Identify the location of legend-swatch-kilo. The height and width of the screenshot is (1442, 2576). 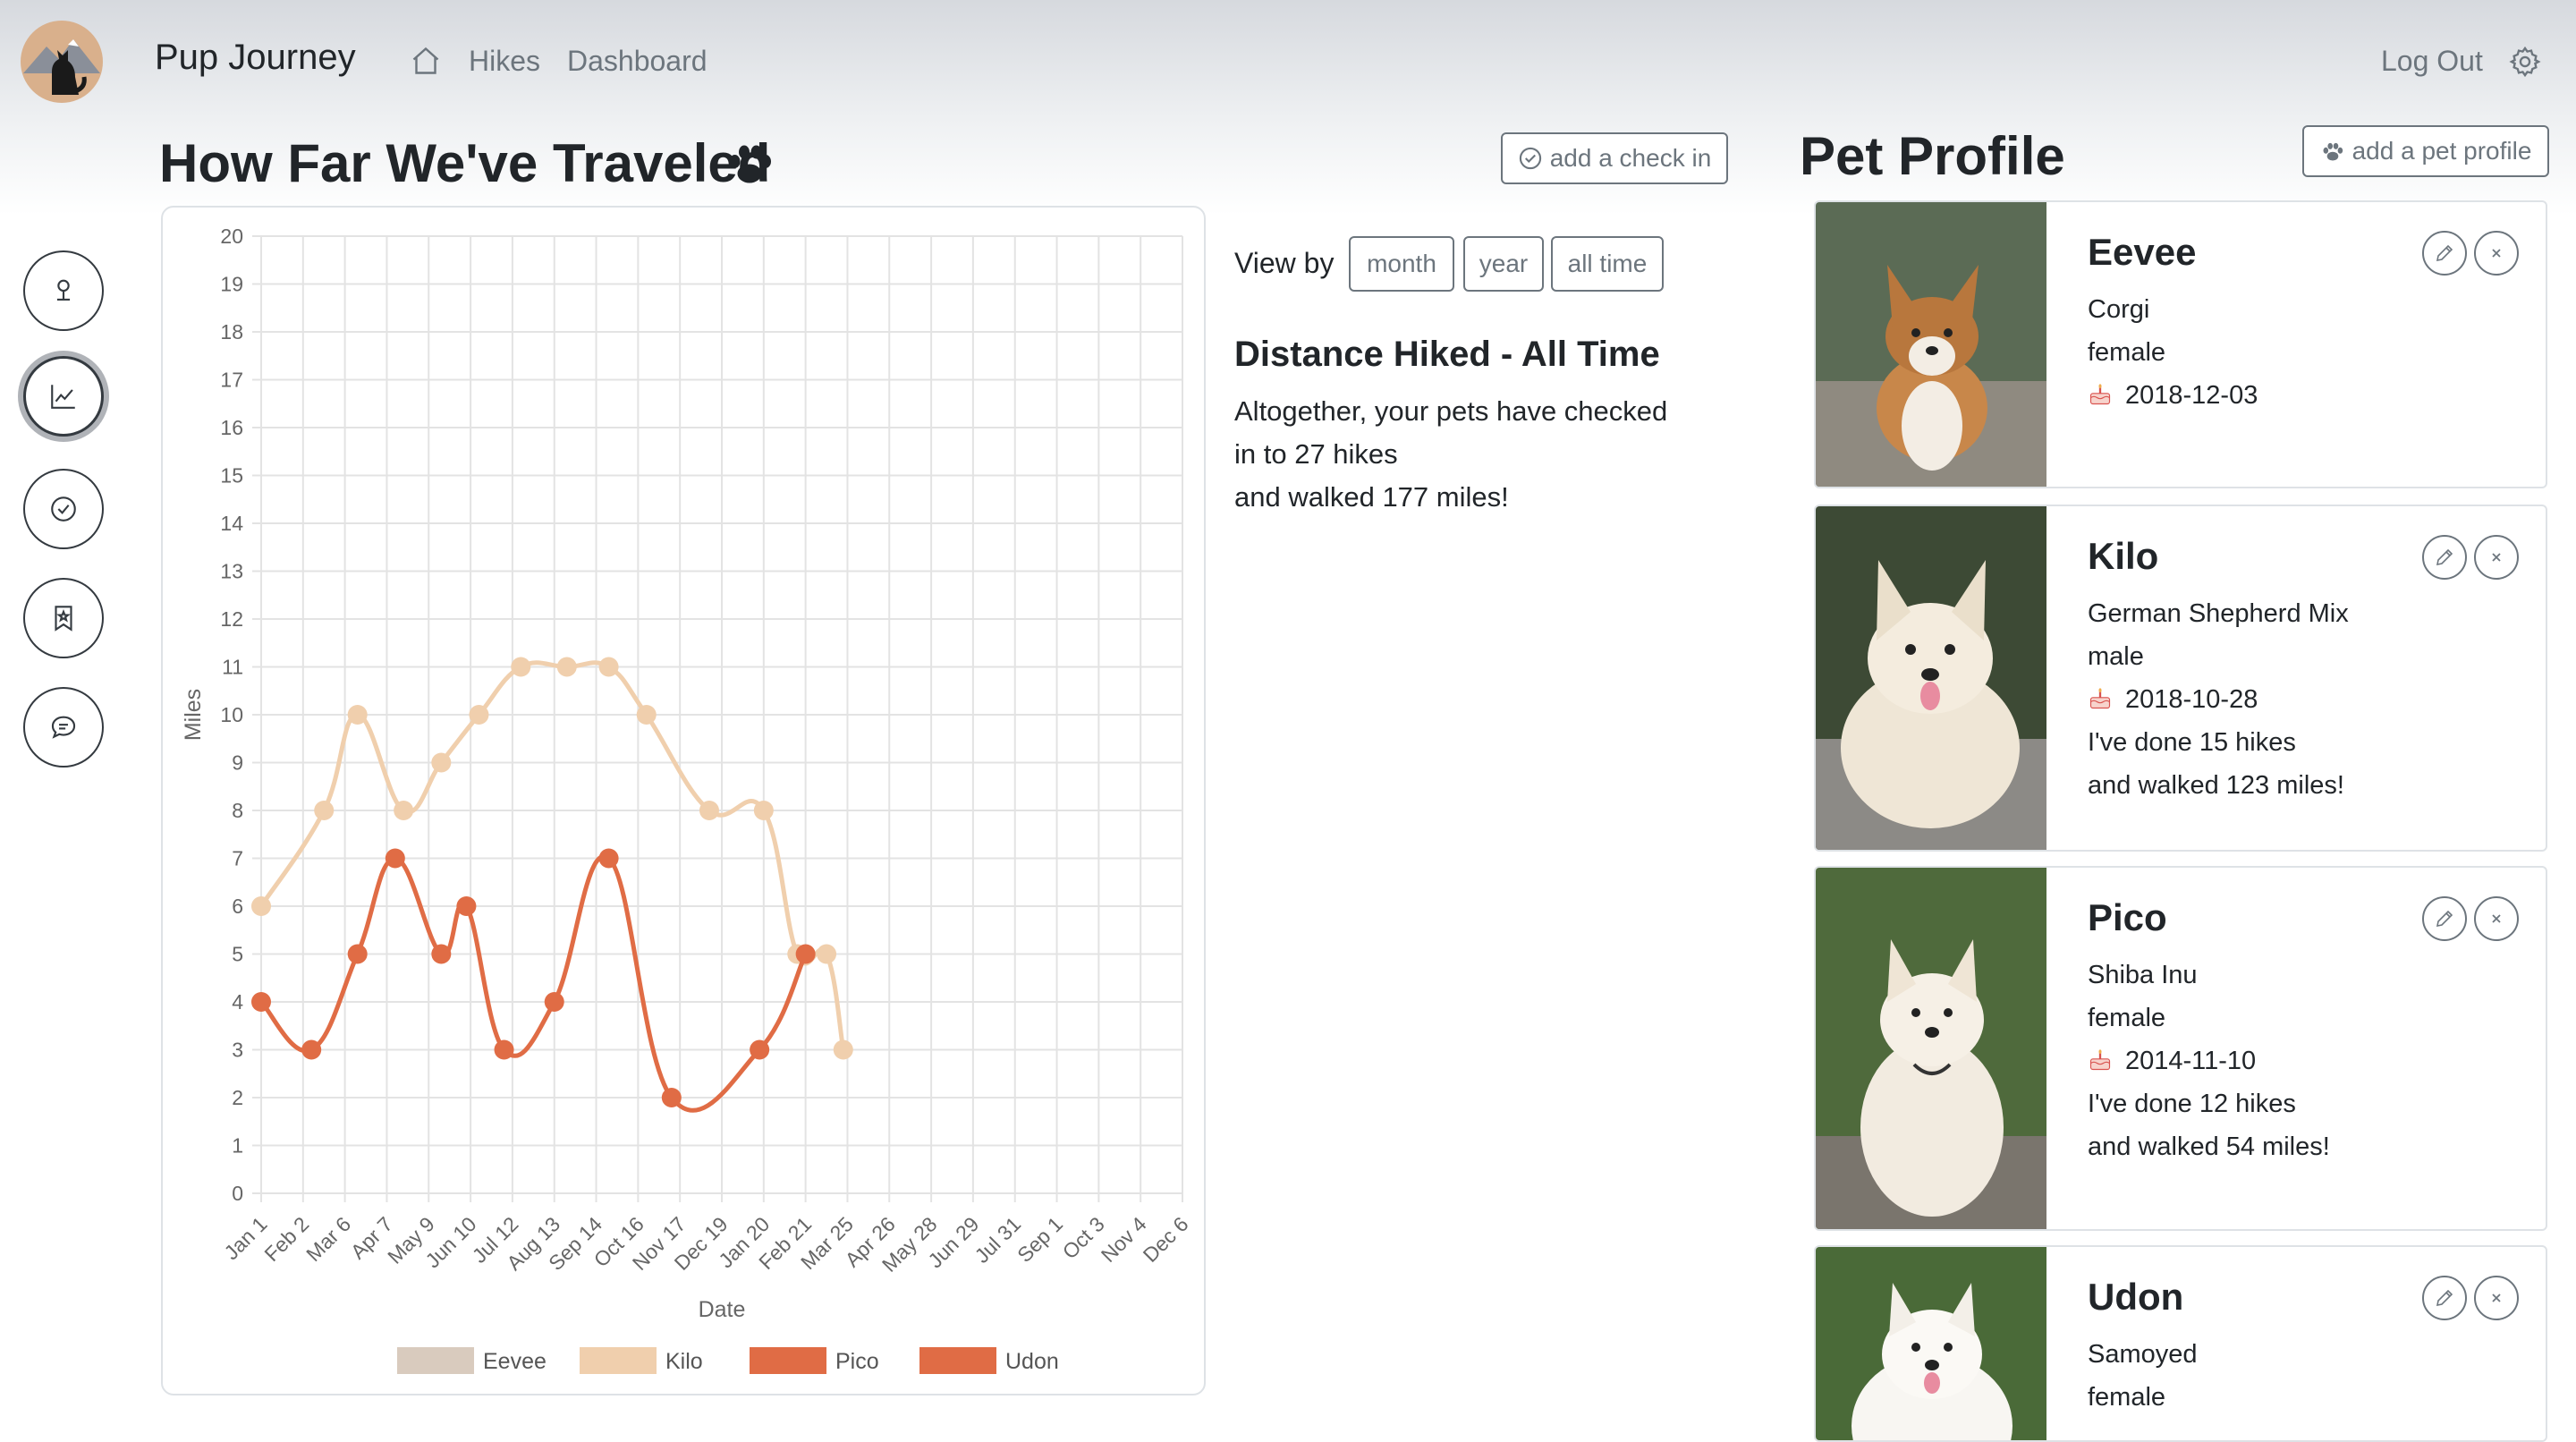
(618, 1360).